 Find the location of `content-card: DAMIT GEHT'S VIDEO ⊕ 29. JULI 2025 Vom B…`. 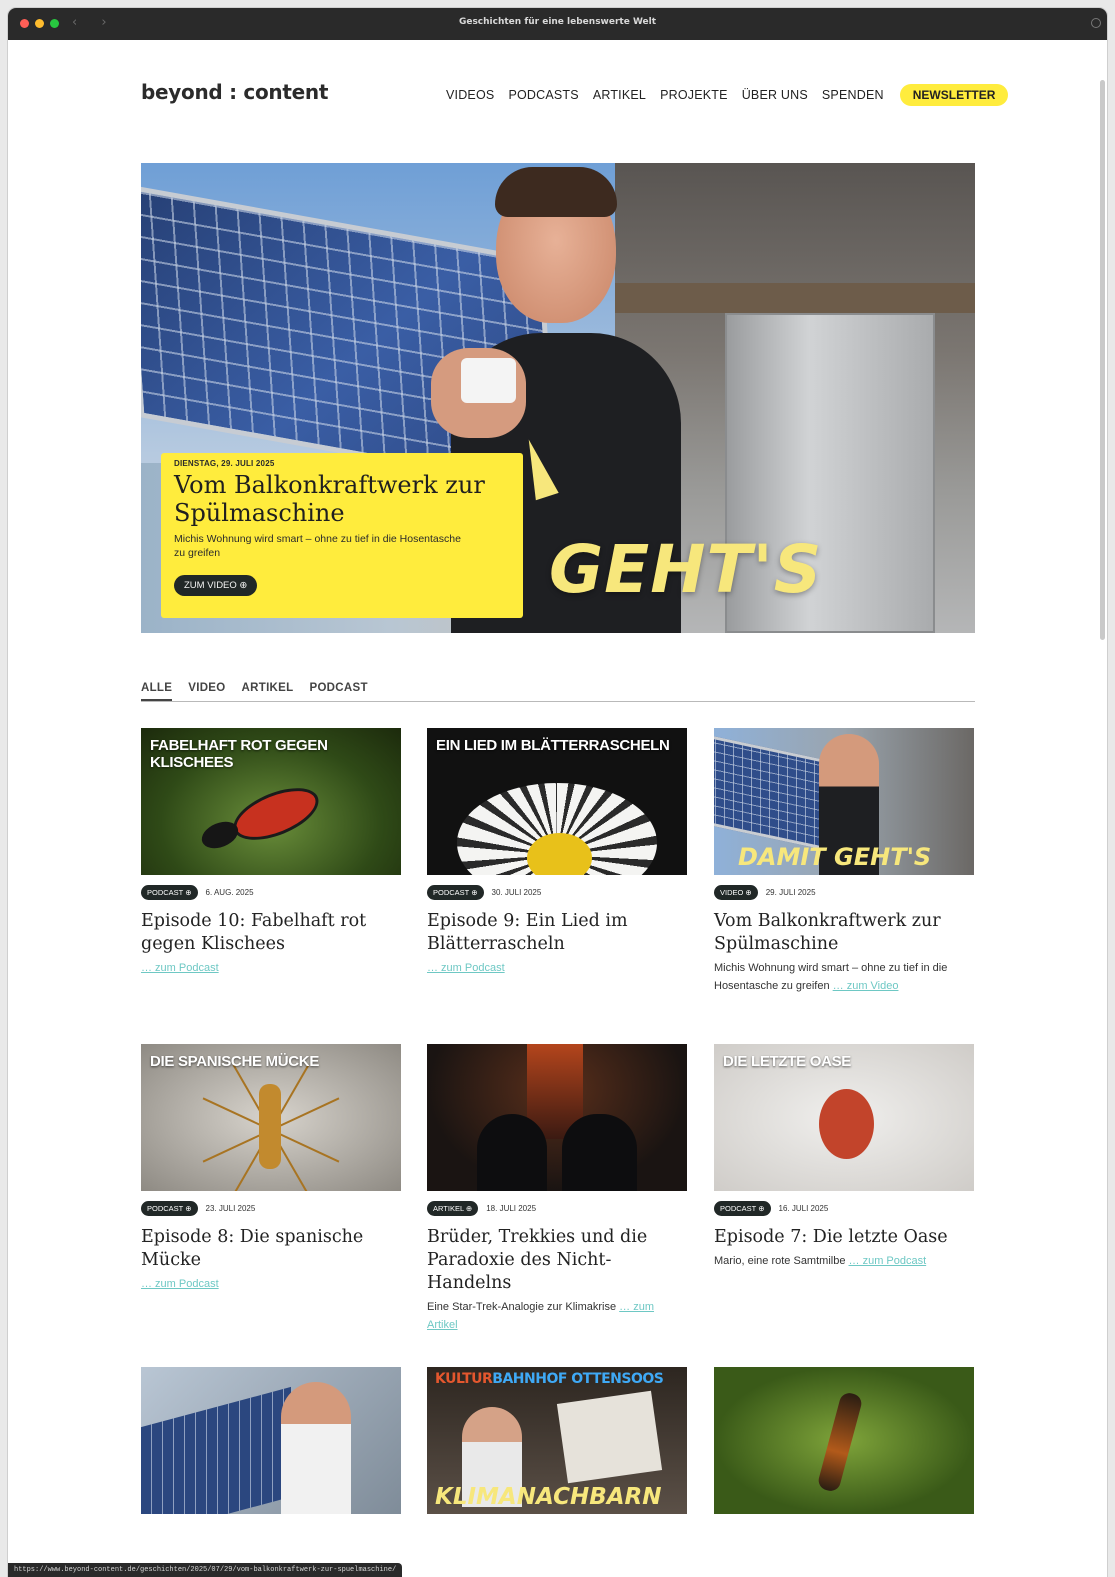

content-card: DAMIT GEHT'S VIDEO ⊕ 29. JULI 2025 Vom B… is located at coordinates (844, 861).